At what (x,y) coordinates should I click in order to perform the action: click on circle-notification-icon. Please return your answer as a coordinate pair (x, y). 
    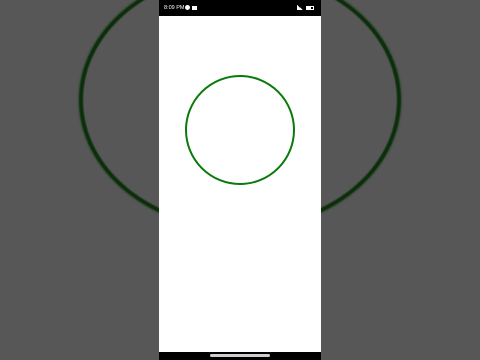
    Looking at the image, I should click on (187, 7).